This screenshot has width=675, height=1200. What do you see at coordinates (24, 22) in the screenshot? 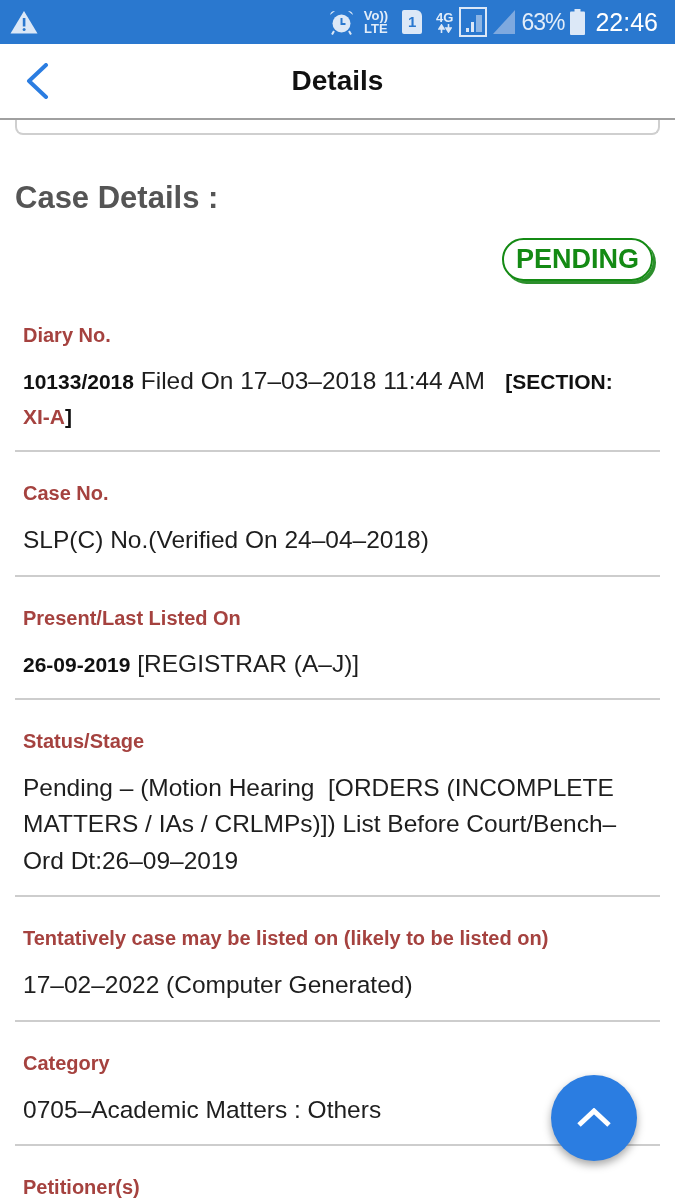
I see `warning-icon` at bounding box center [24, 22].